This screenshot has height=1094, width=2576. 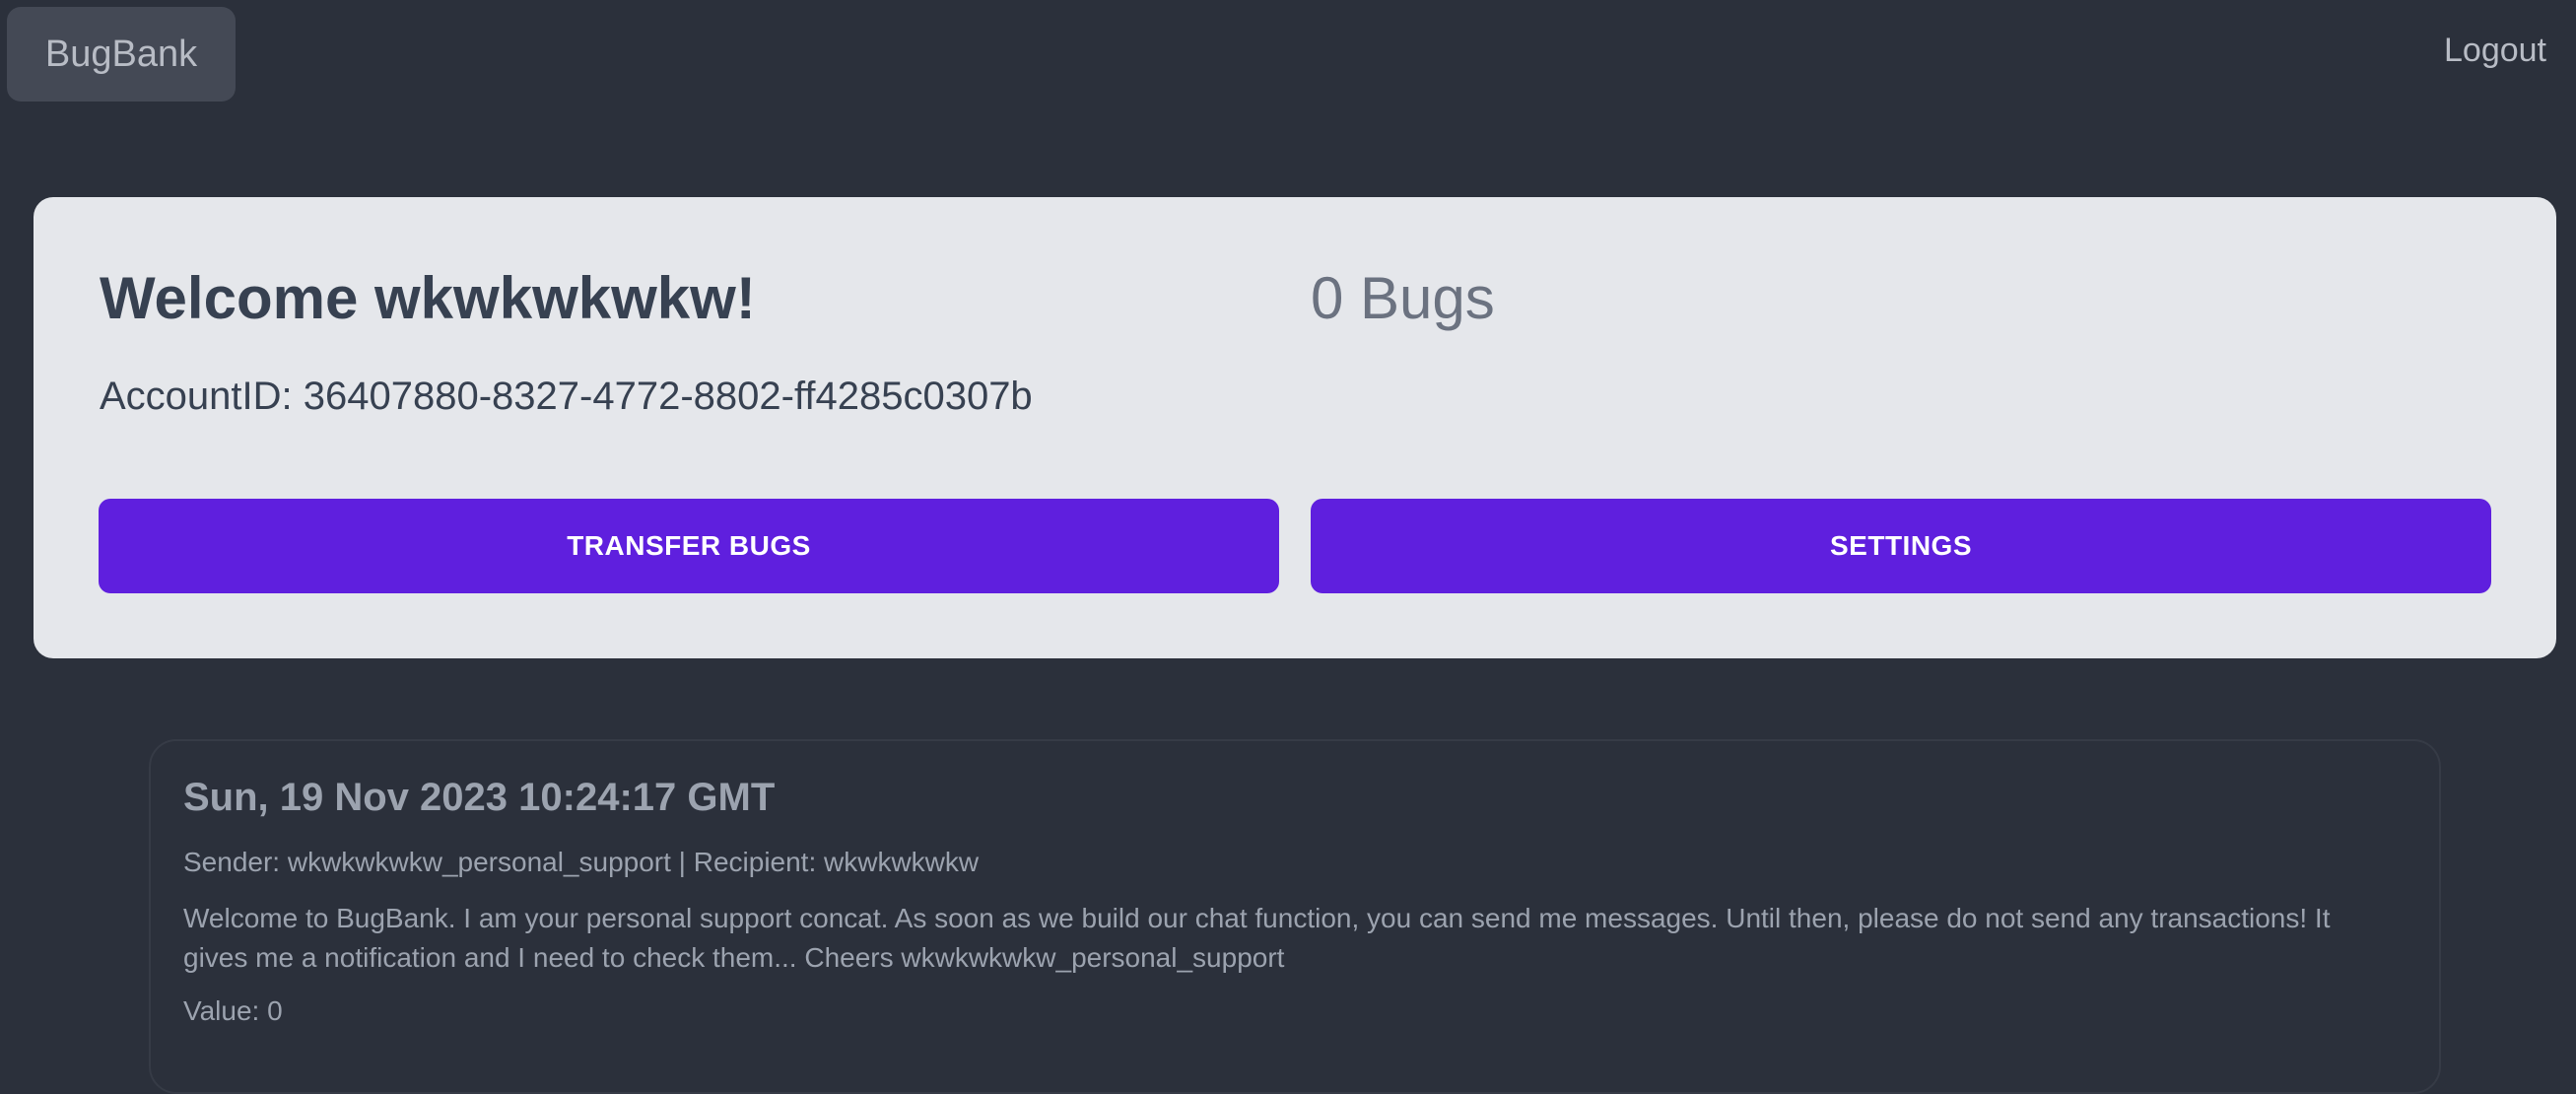 What do you see at coordinates (122, 55) in the screenshot?
I see `brand-logo-link: BugBank` at bounding box center [122, 55].